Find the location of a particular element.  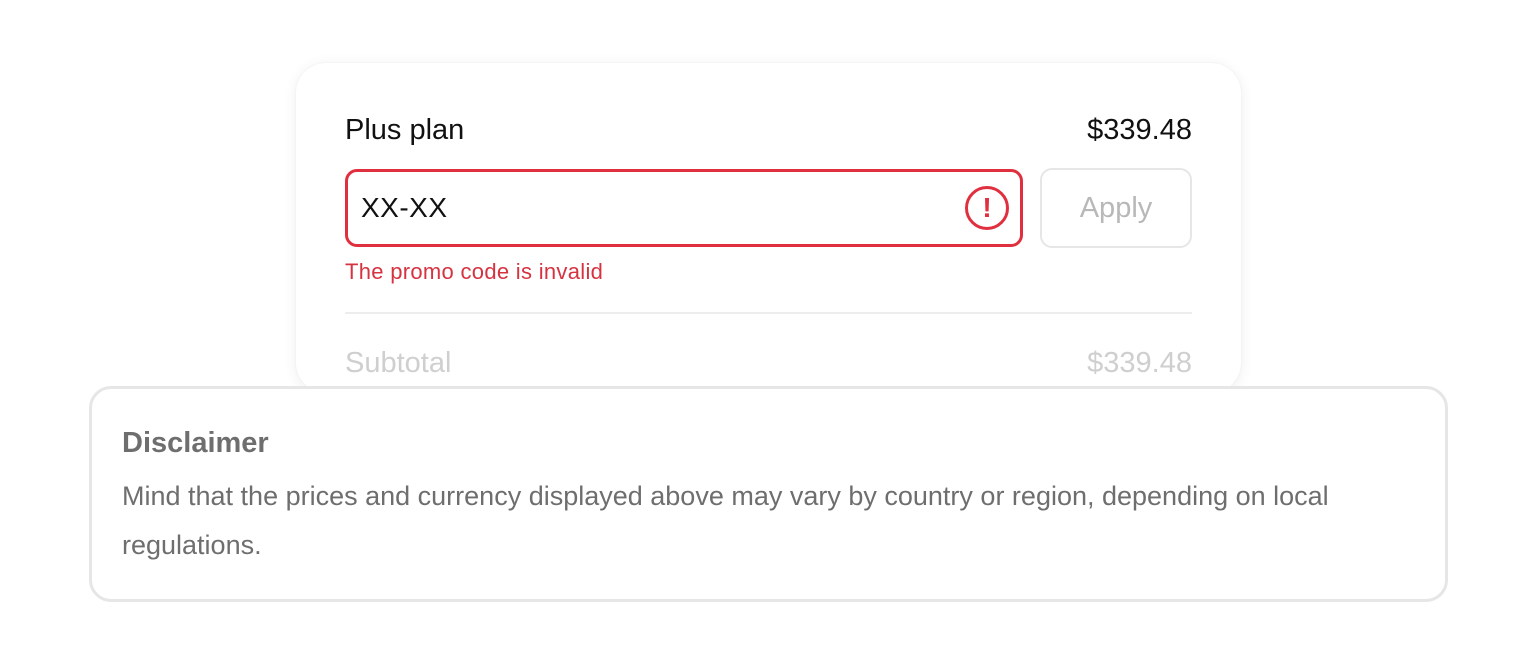

subtotal-value: $339.48 is located at coordinates (1139, 363).